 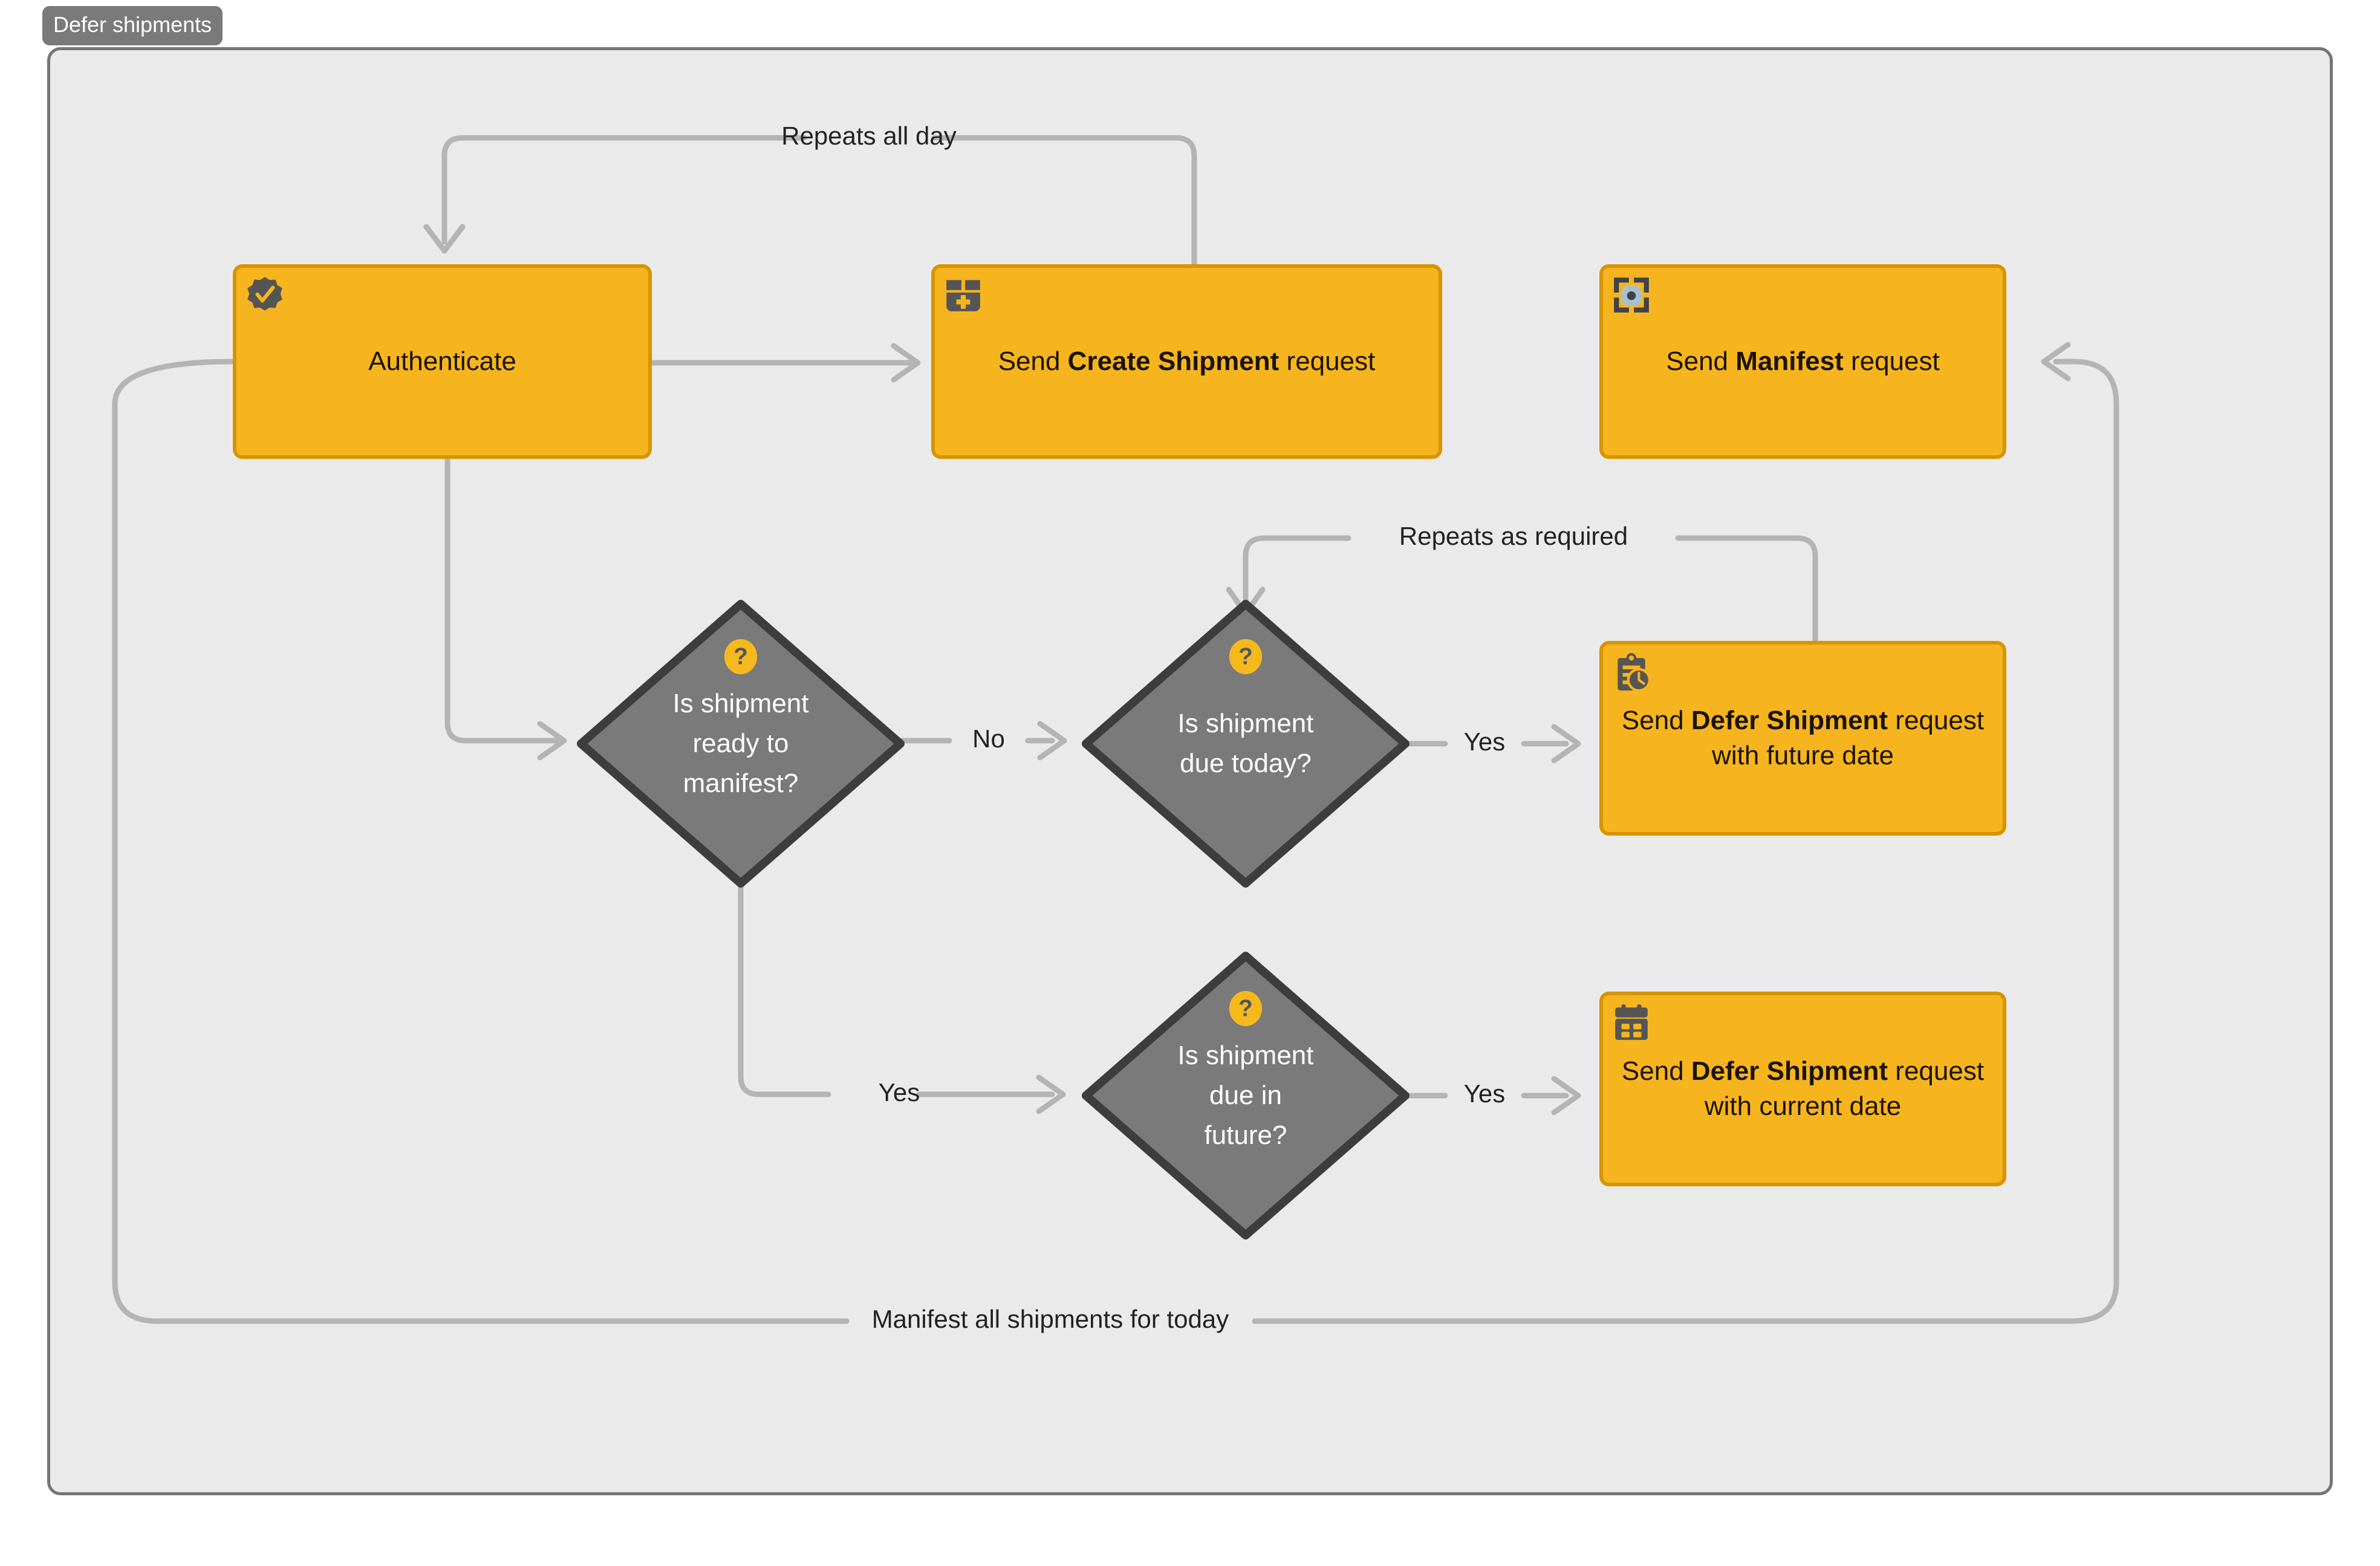 I want to click on node-create-shipment: Send Create Shipment request, so click(x=1186, y=361).